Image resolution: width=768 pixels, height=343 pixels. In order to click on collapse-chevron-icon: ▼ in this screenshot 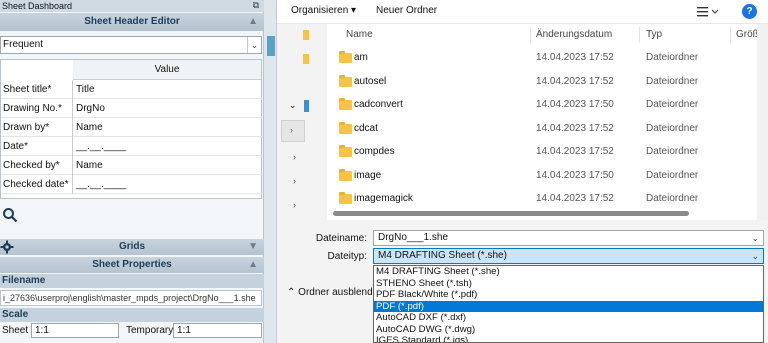, I will do `click(253, 247)`.